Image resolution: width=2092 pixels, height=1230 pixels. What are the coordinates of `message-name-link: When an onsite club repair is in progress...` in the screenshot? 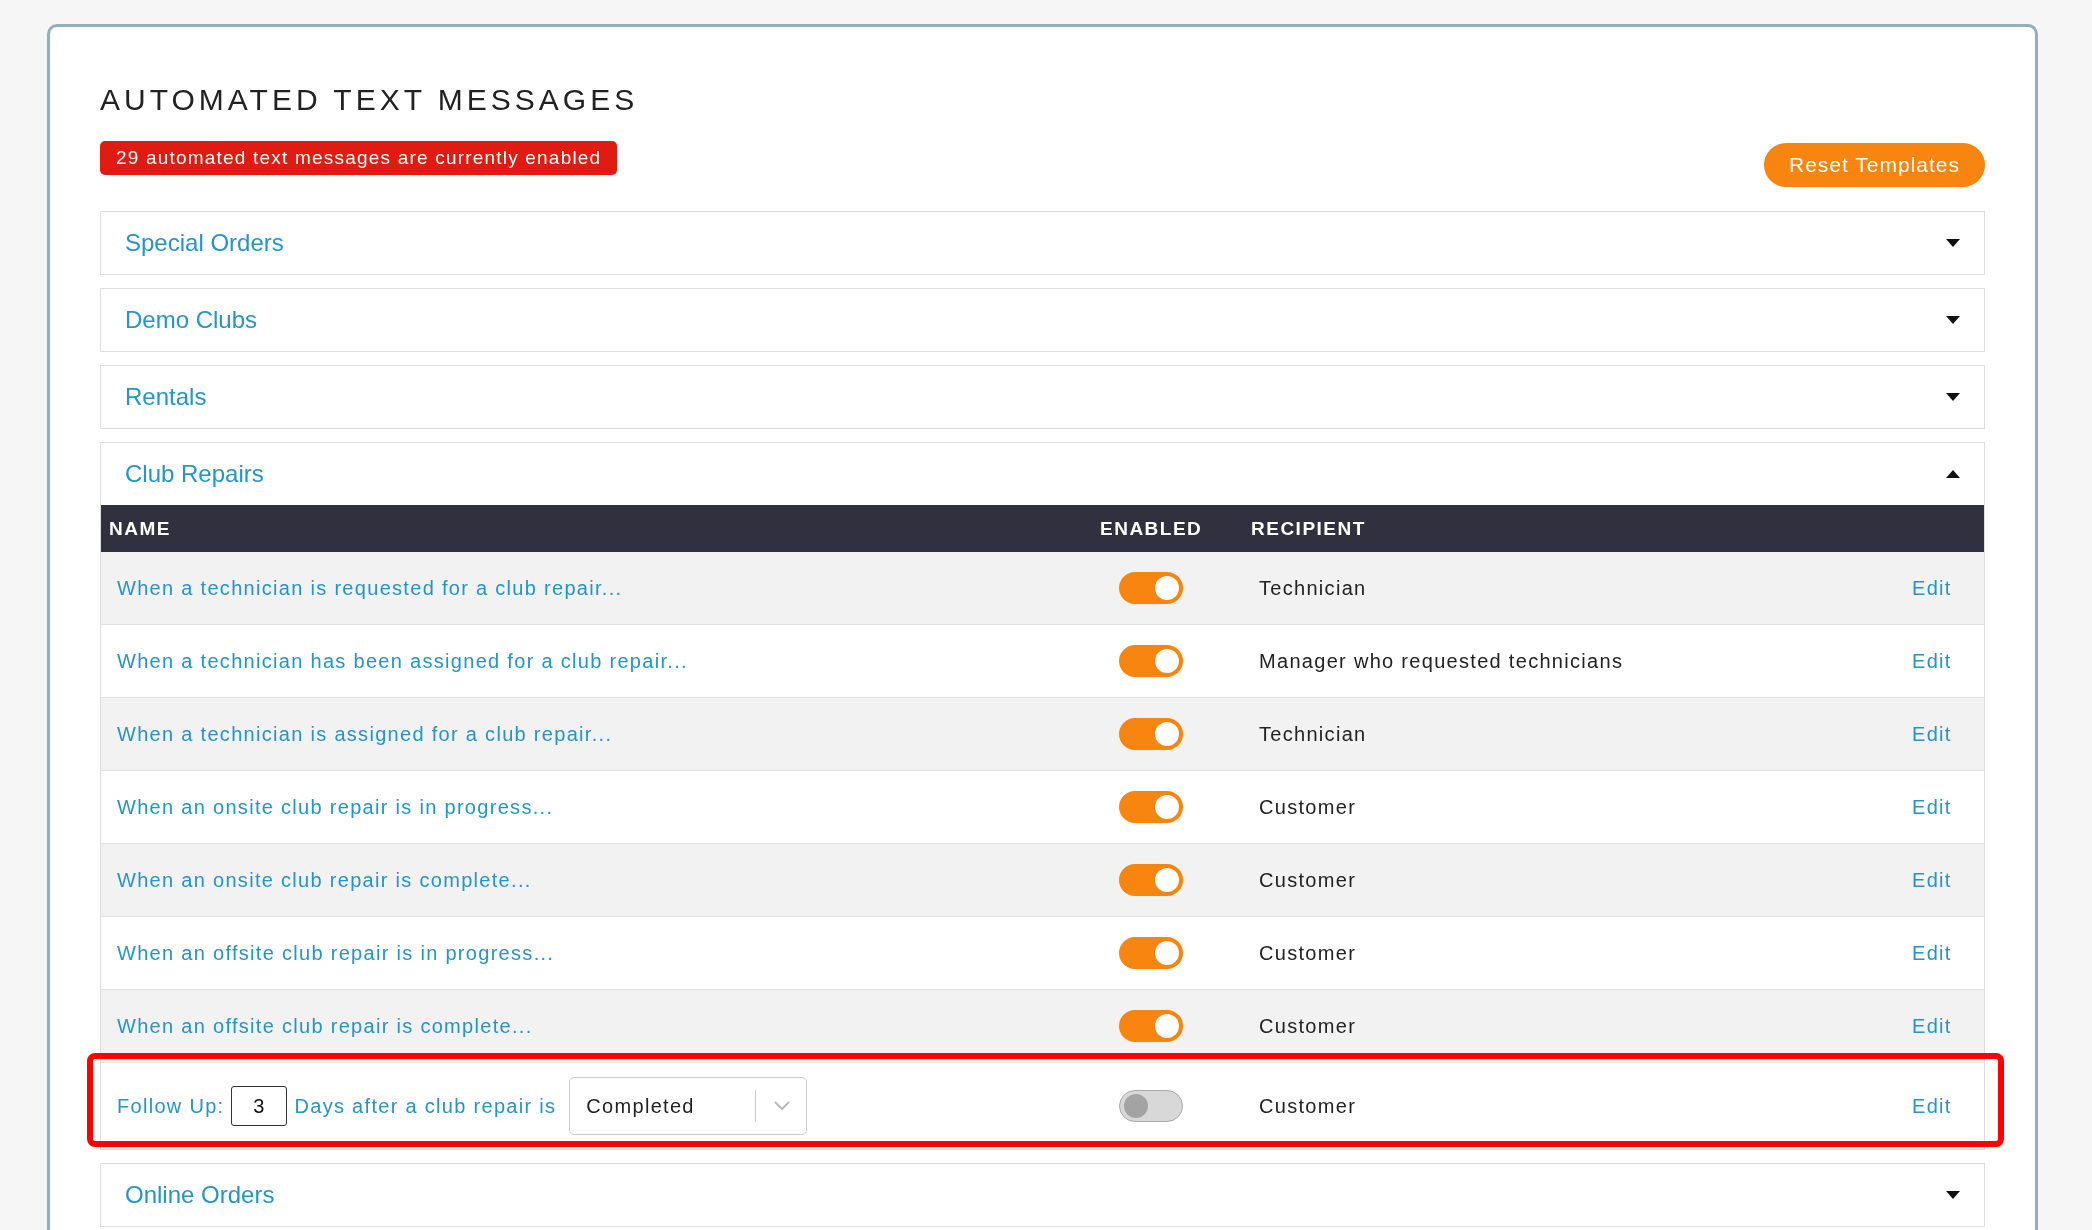 It's located at (327, 807).